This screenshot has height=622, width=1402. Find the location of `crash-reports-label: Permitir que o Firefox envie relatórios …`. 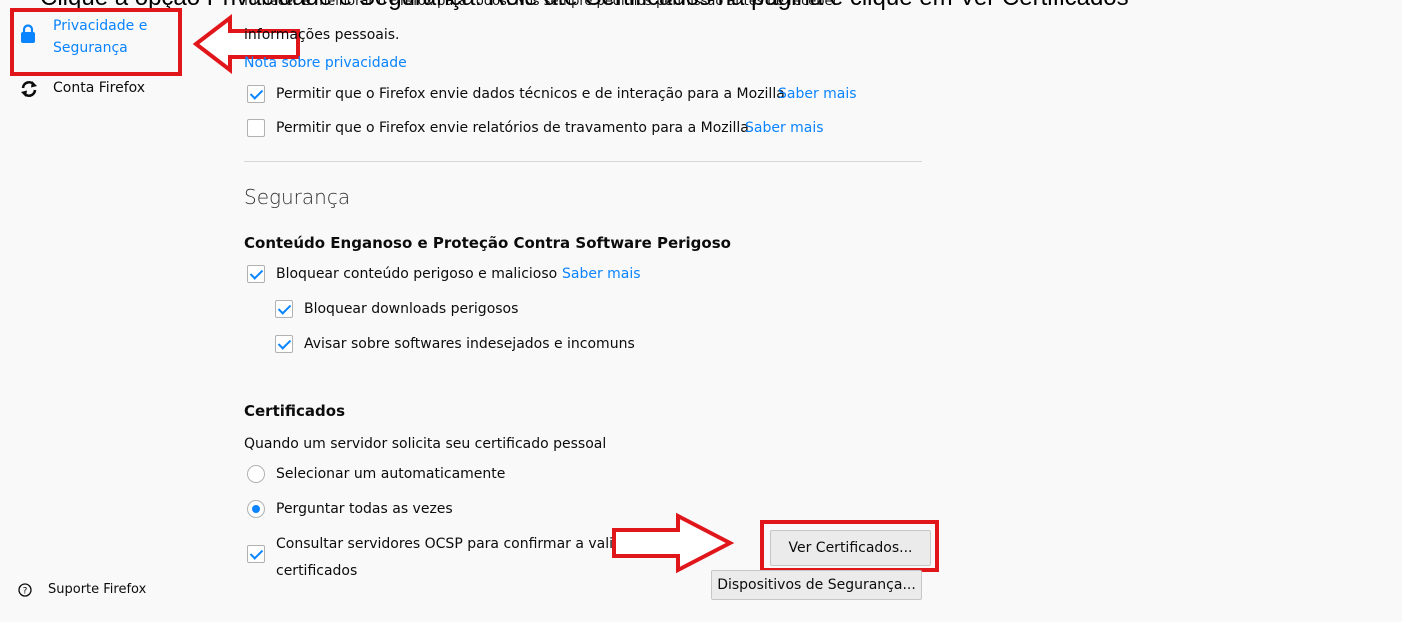

crash-reports-label: Permitir que o Firefox envie relatórios … is located at coordinates (512, 128).